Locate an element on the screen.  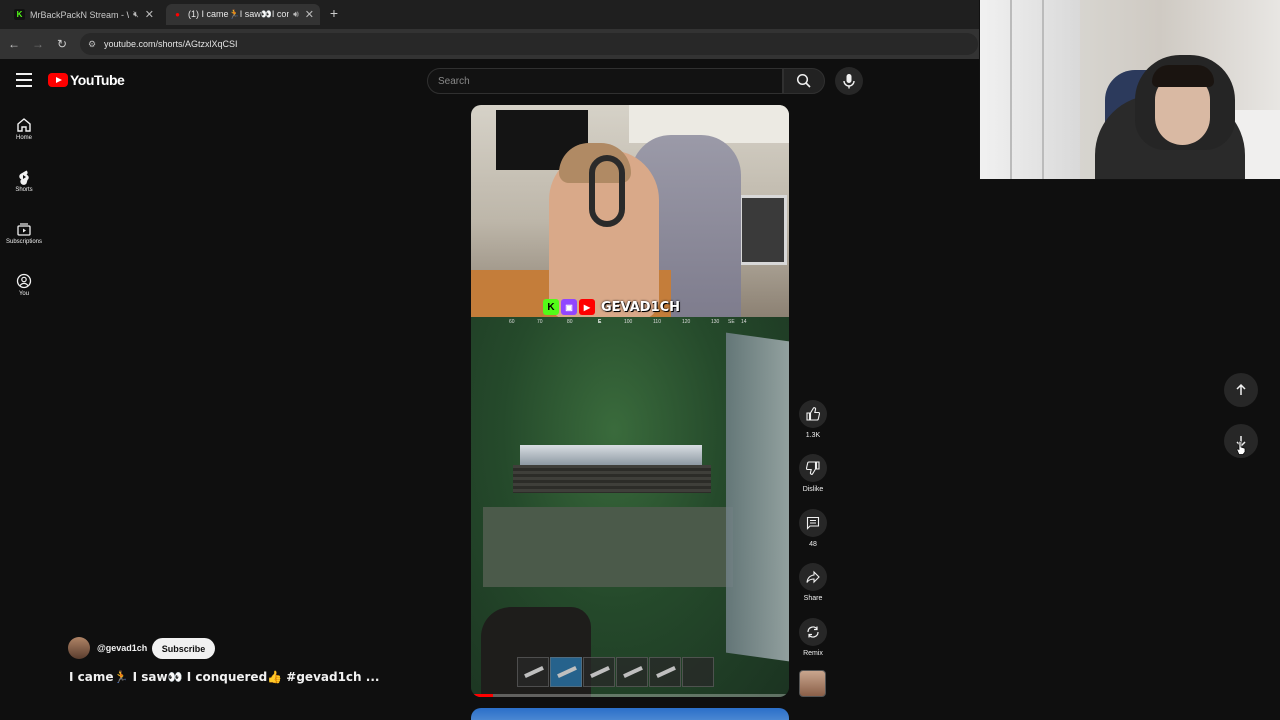
browser-toolbar: ← → ↻ ⚙ youtube.com/shorts/AGtzxlXqCSI is located at coordinates (490, 44).